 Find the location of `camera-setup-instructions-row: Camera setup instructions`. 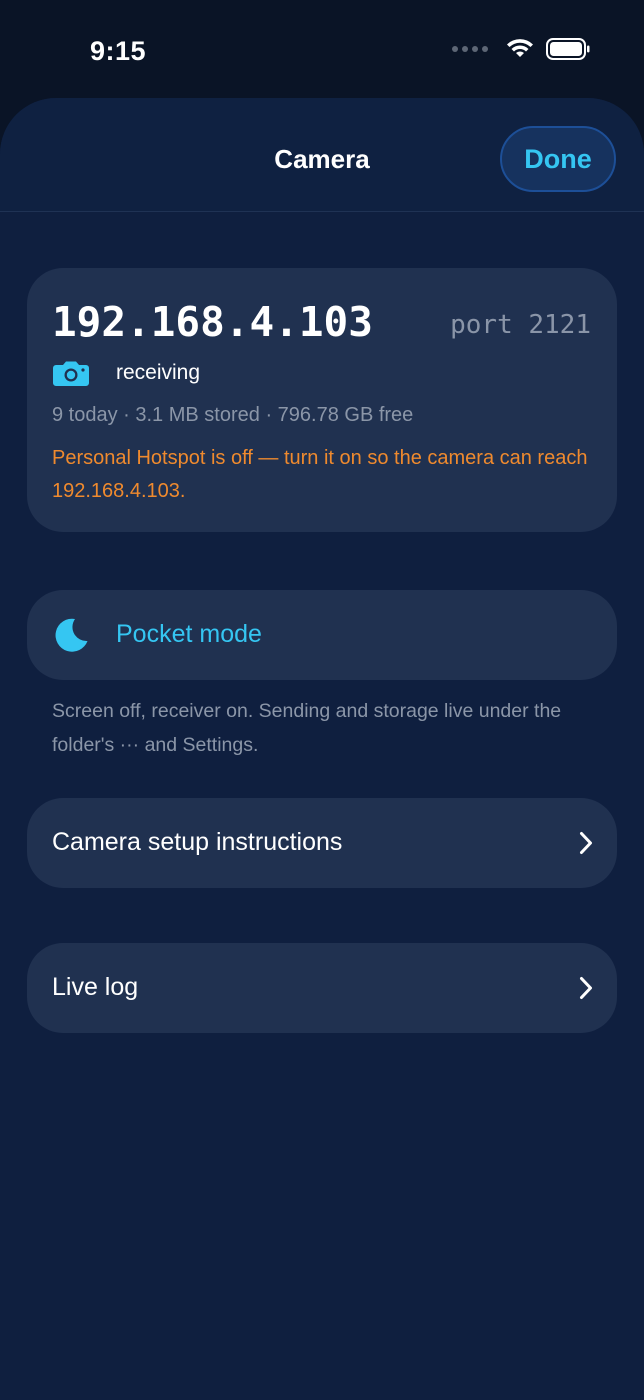

camera-setup-instructions-row: Camera setup instructions is located at coordinates (322, 843).